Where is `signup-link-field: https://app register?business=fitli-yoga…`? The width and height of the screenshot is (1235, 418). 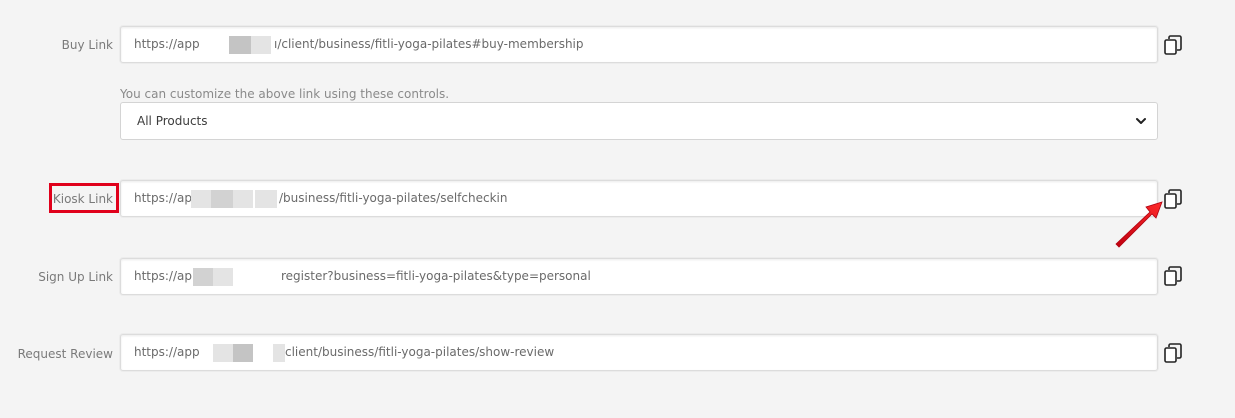
signup-link-field: https://app register?business=fitli-yoga… is located at coordinates (639, 276).